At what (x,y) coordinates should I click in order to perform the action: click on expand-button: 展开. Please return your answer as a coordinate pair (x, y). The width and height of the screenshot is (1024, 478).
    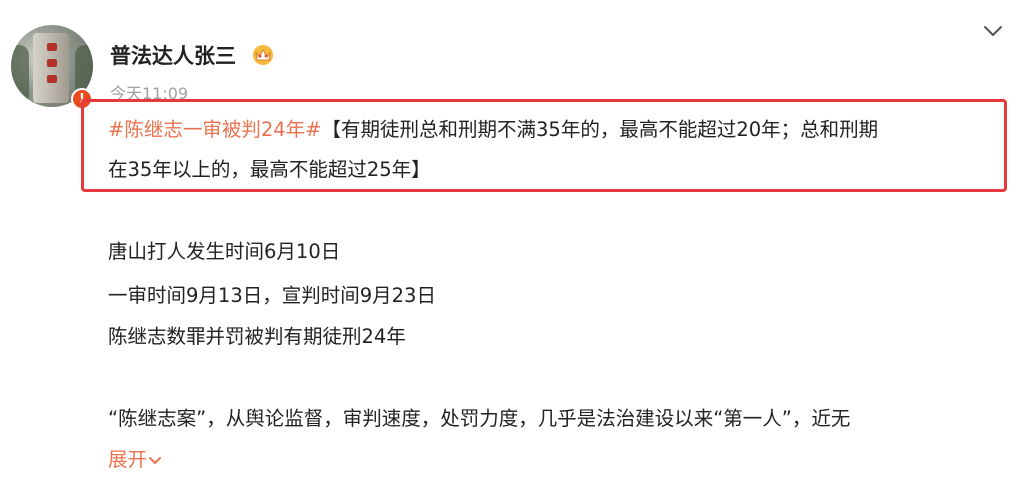
    Looking at the image, I should click on (135, 460).